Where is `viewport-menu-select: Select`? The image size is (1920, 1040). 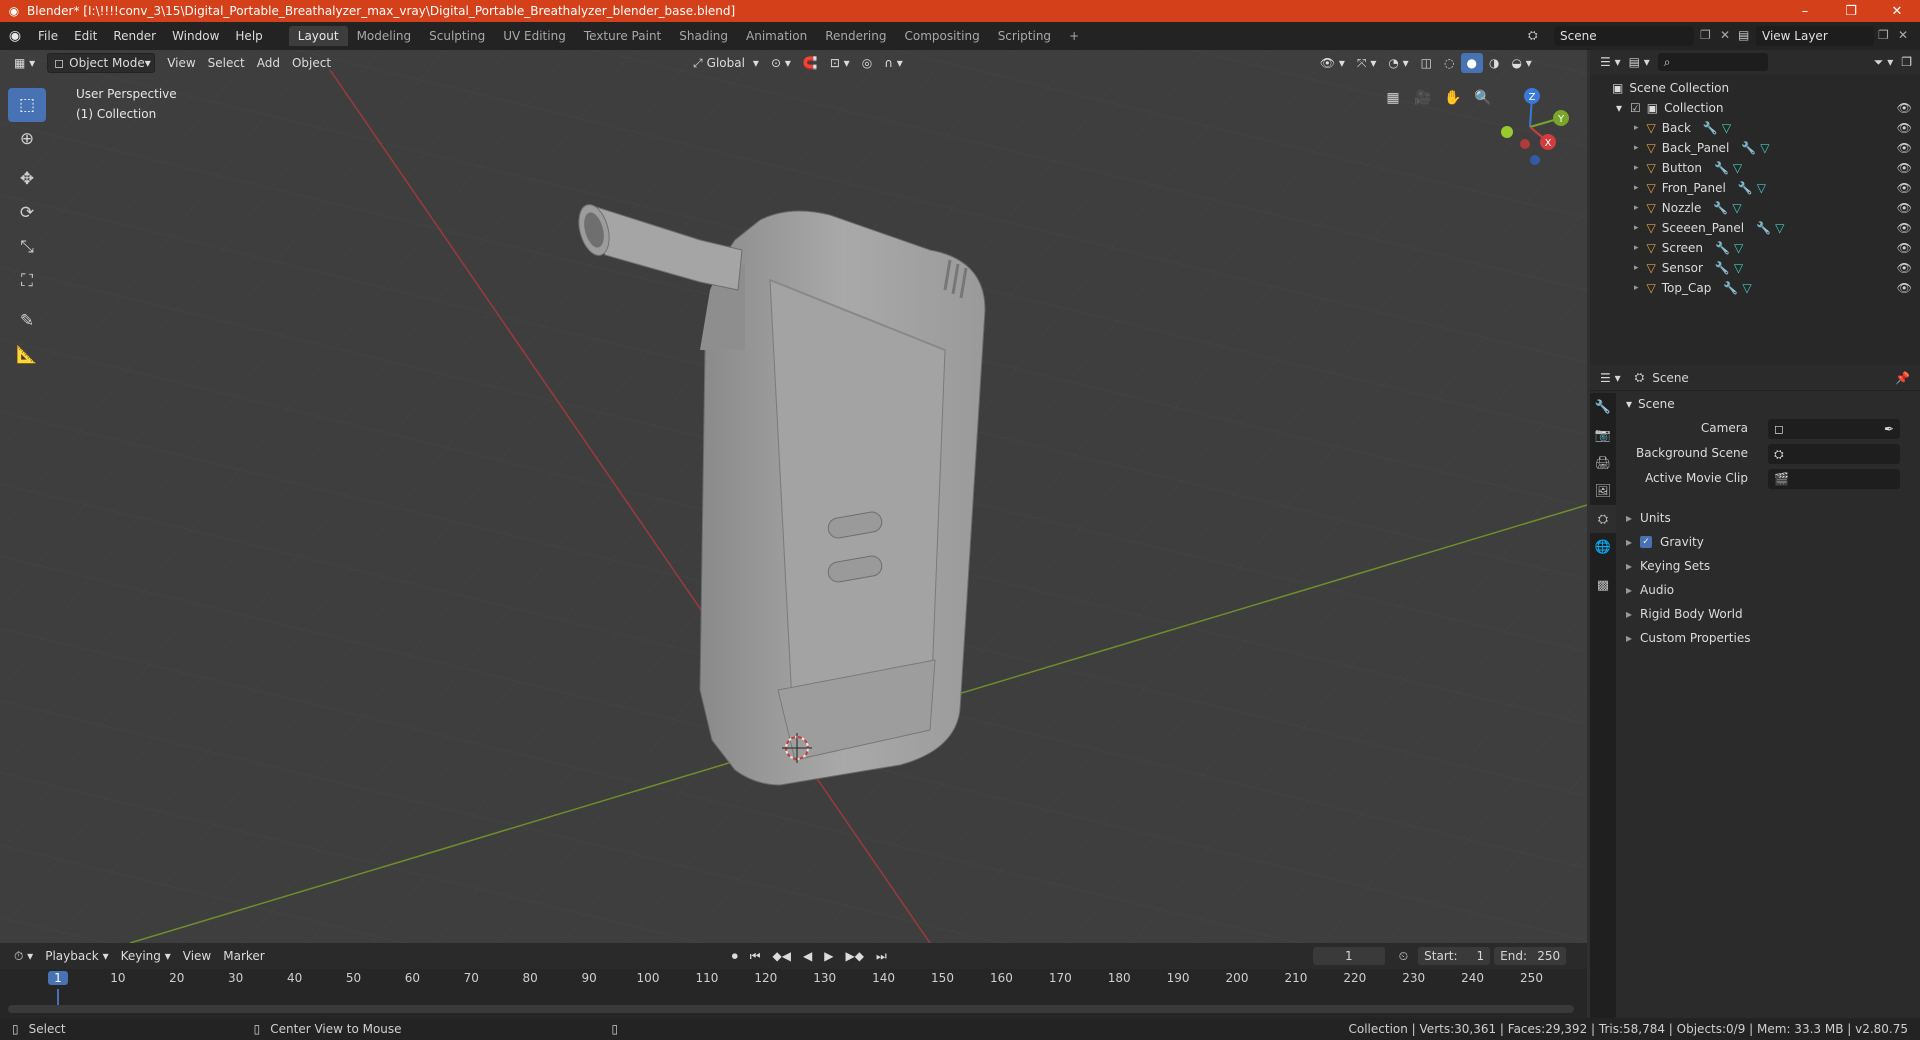 viewport-menu-select: Select is located at coordinates (226, 63).